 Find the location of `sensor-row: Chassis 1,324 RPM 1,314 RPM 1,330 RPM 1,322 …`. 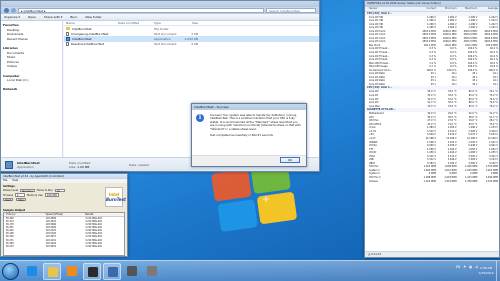

sensor-row: Chassis 1,324 RPM 1,314 RPM 1,330 RPM 1,322 … is located at coordinates (432, 182).